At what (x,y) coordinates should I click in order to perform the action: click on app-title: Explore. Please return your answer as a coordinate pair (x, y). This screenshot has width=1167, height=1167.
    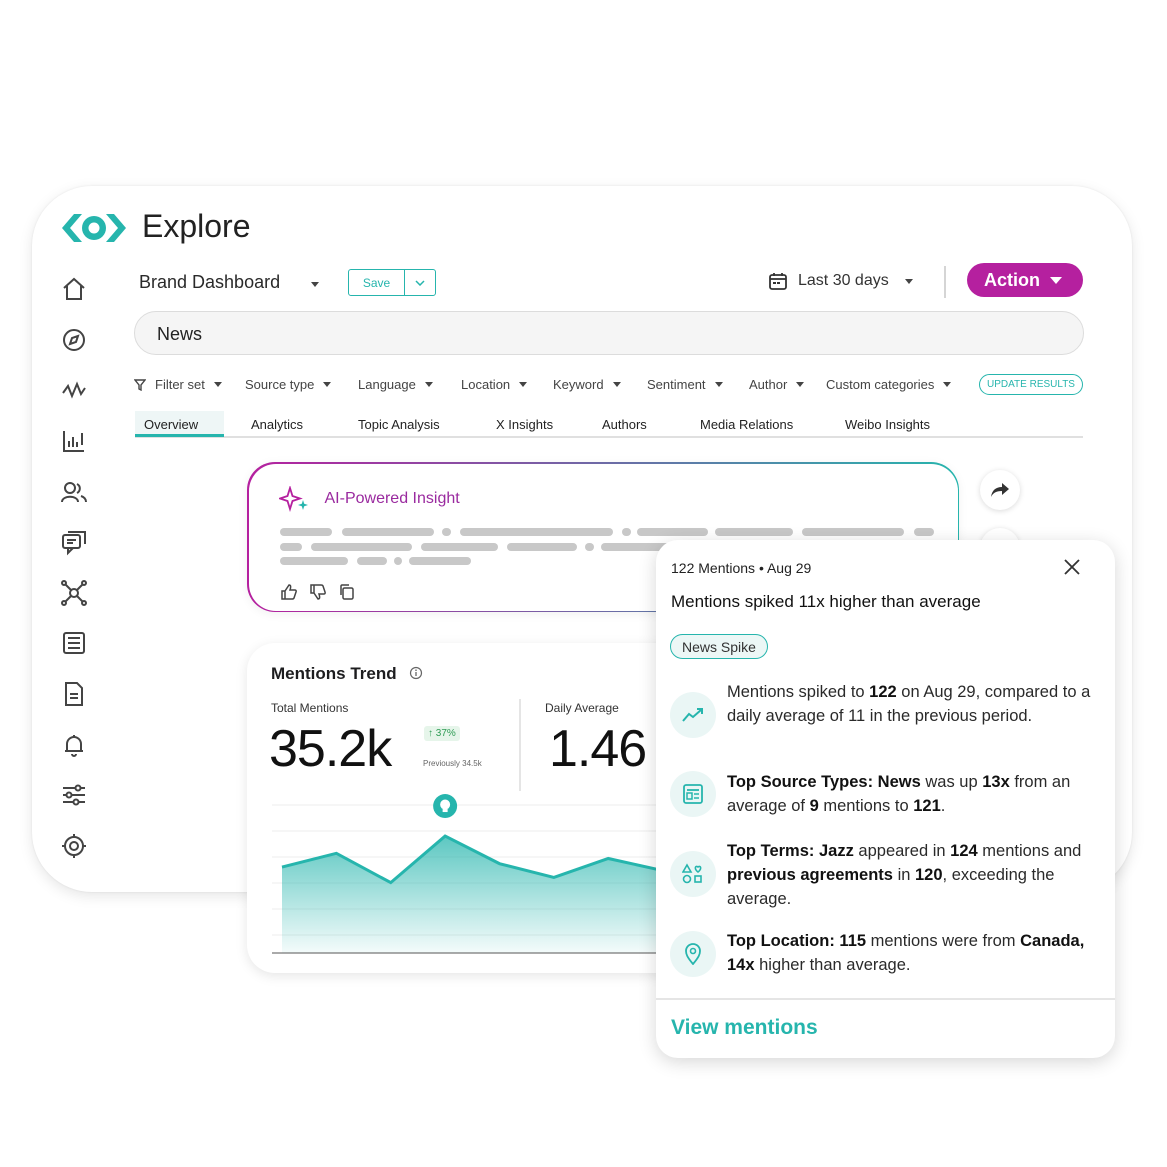
    Looking at the image, I should click on (196, 226).